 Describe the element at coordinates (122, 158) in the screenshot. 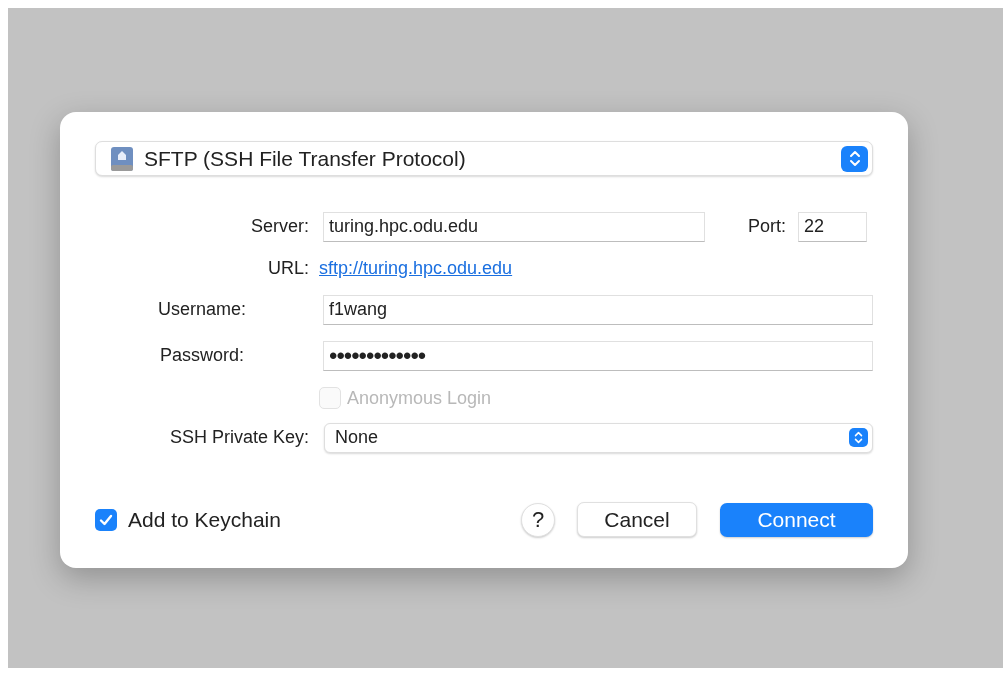

I see `drive-icon` at that location.